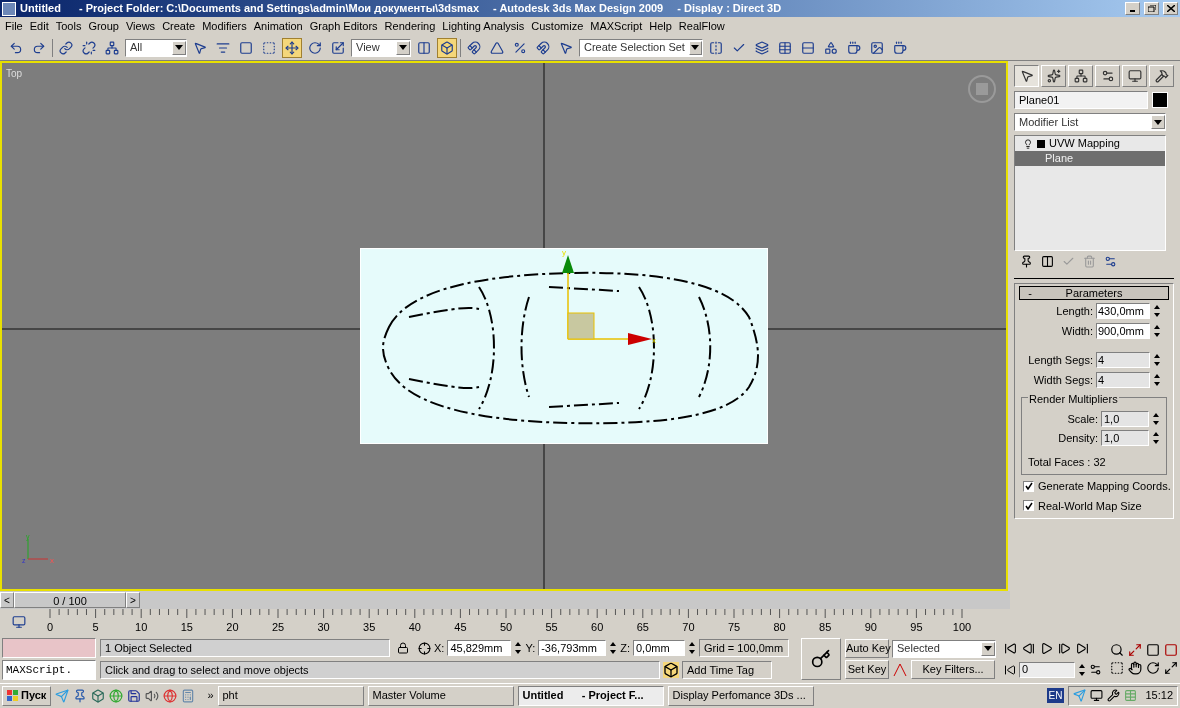  I want to click on field-label: Scale:, so click(1082, 419).